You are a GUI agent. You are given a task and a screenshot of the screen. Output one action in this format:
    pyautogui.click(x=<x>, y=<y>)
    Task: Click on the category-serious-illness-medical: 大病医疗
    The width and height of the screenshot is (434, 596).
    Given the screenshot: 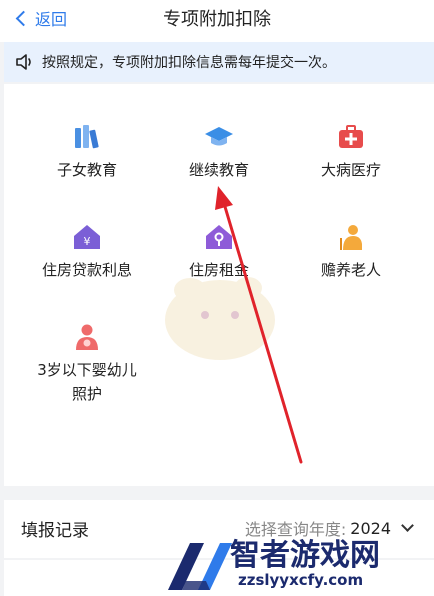 What is the action you would take?
    pyautogui.click(x=351, y=152)
    